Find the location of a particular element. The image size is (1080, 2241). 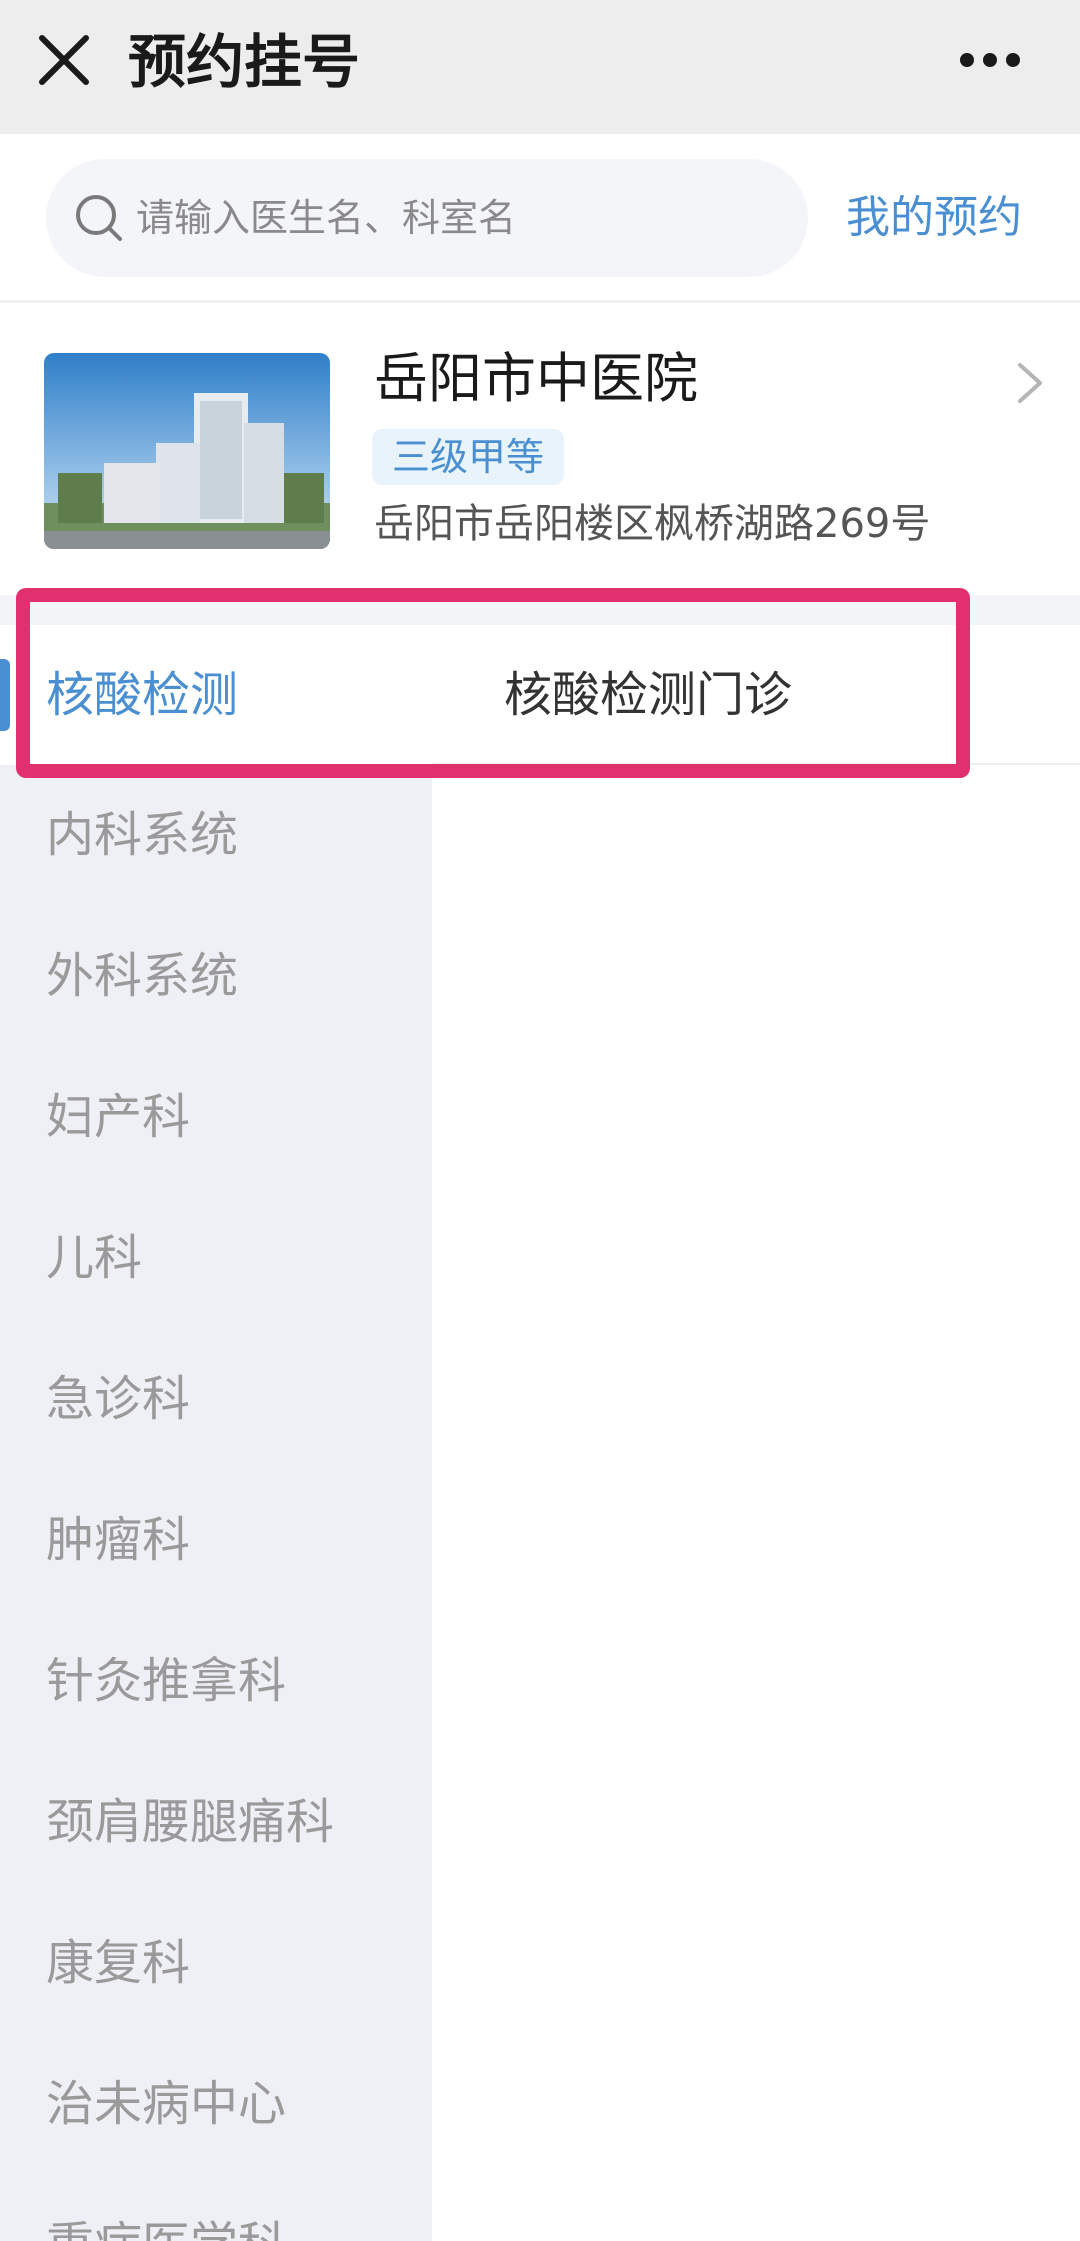

more-horizontal-icon is located at coordinates (990, 60).